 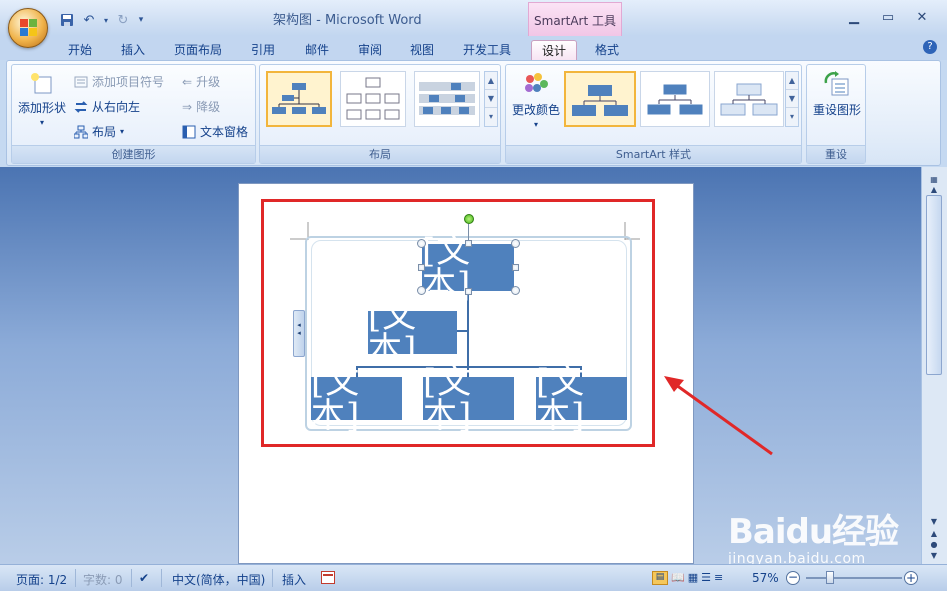 I want to click on group-label-layouts: 布局, so click(x=380, y=154).